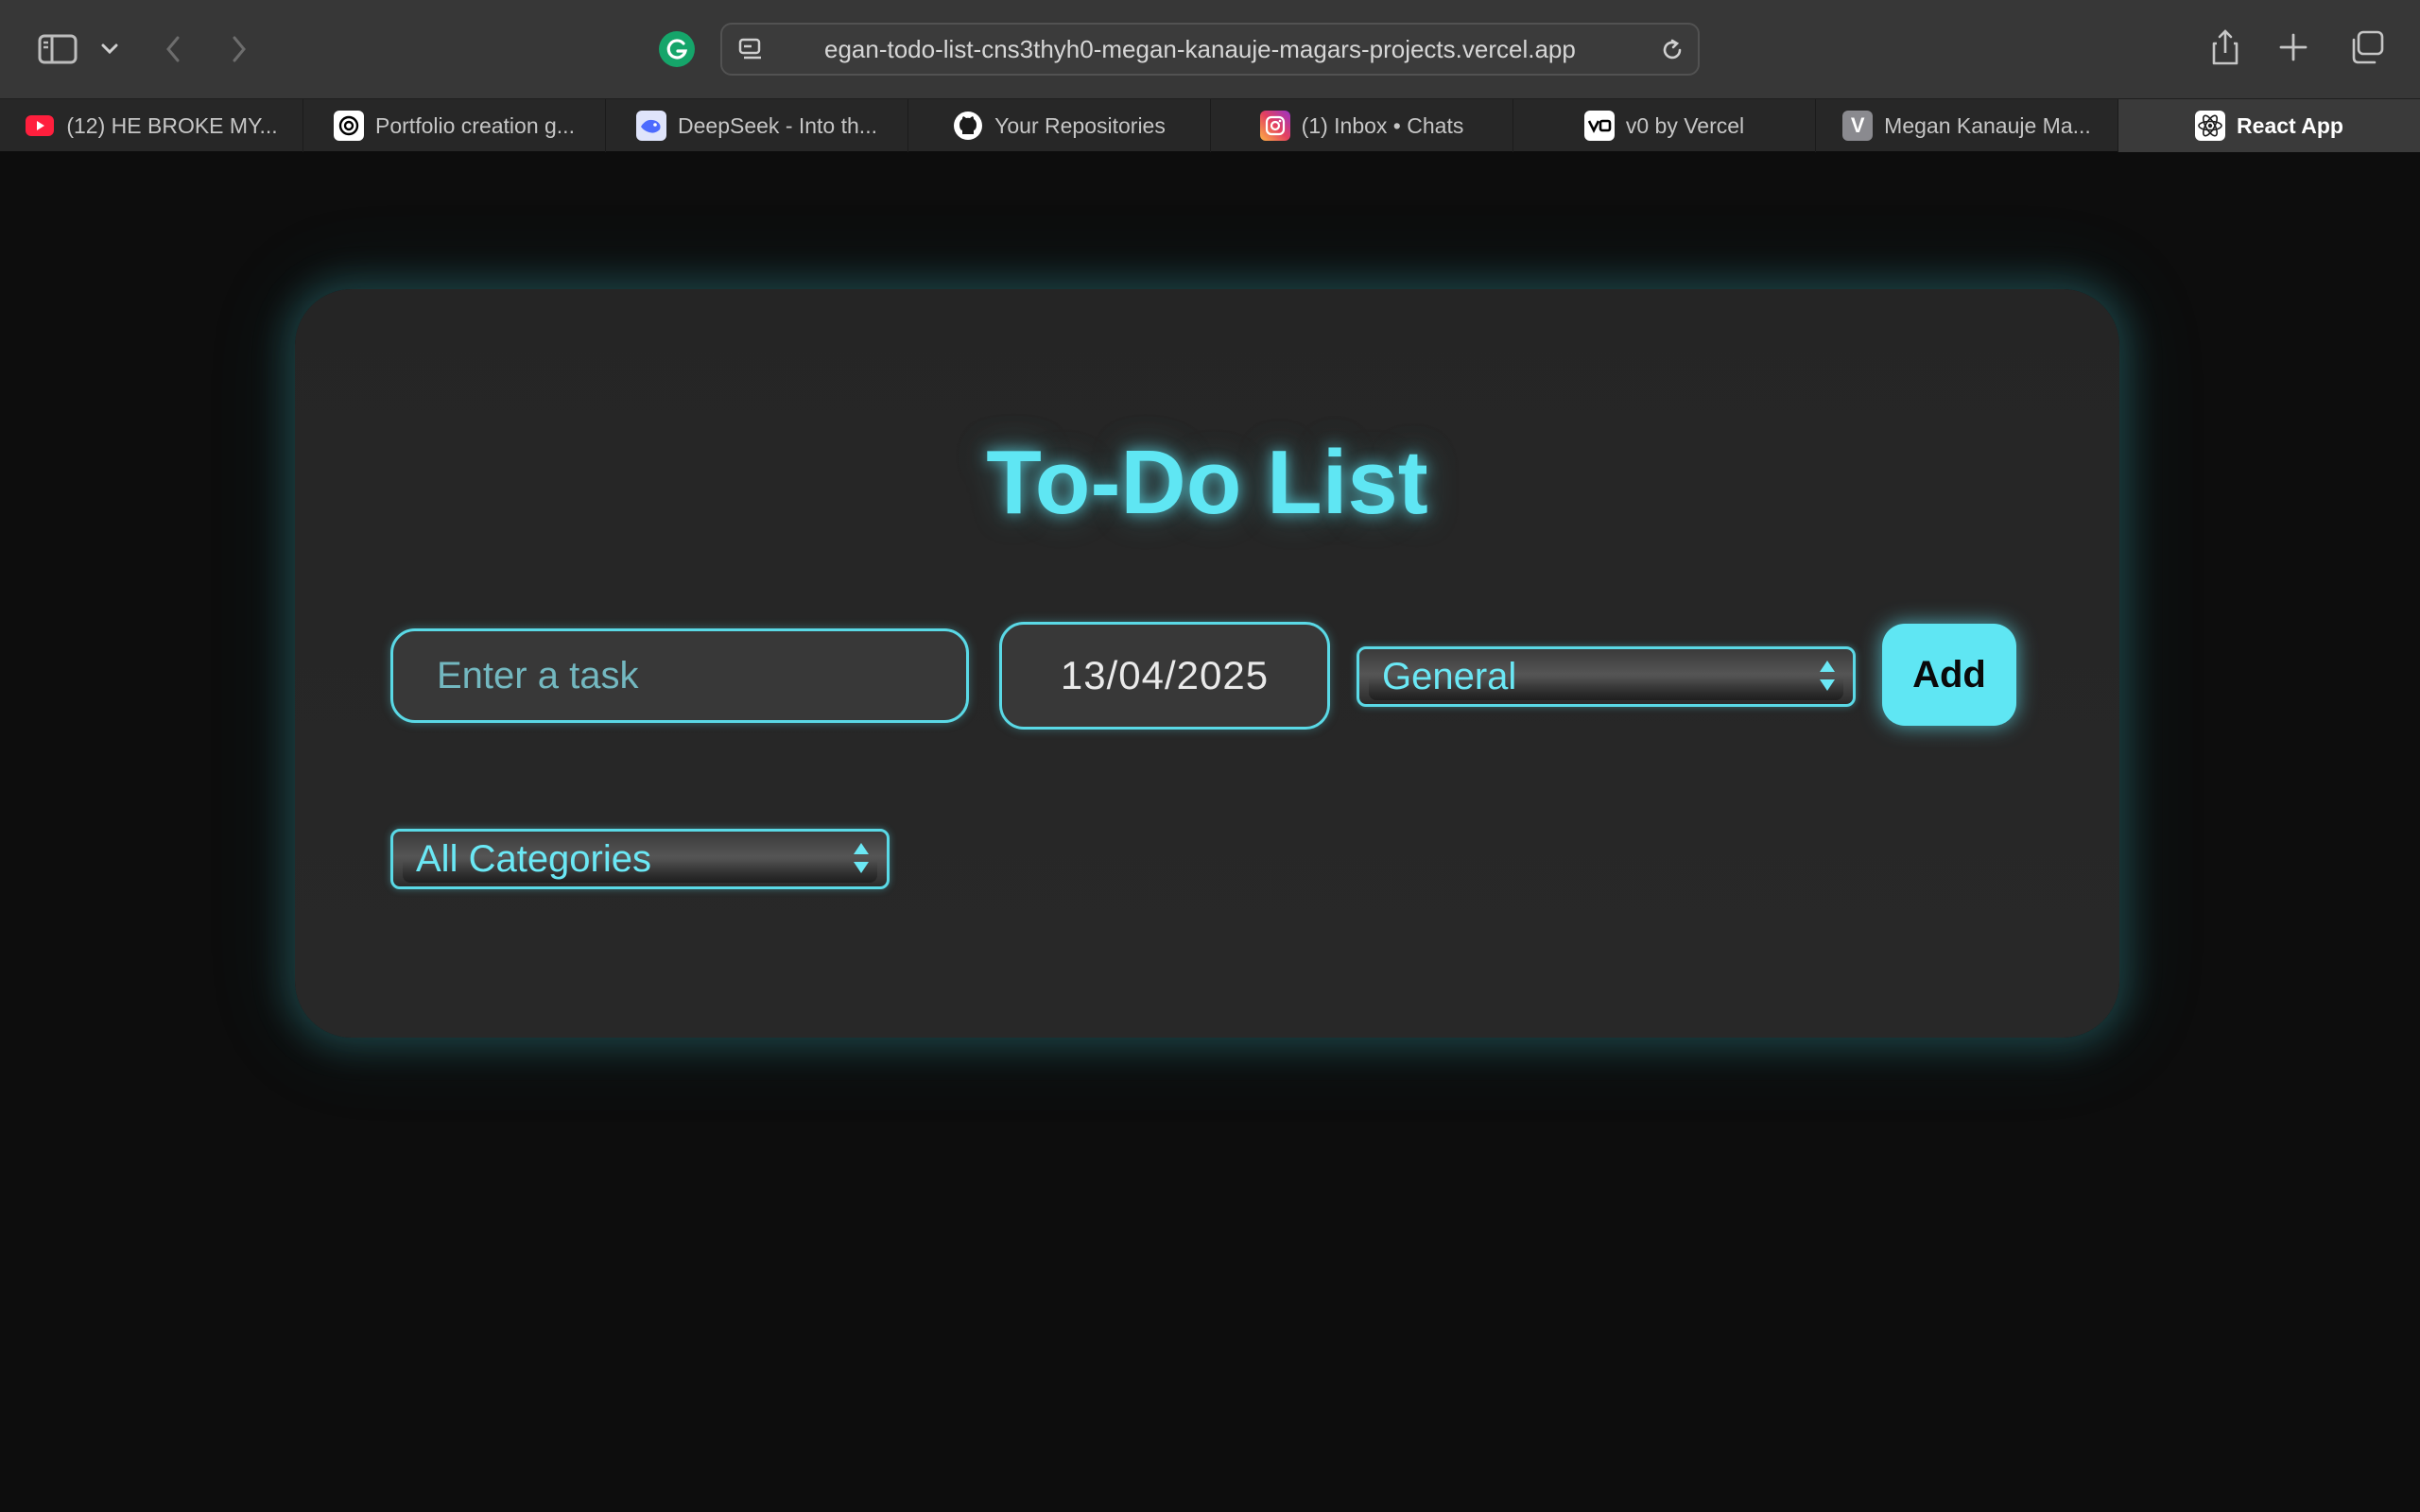 Image resolution: width=2420 pixels, height=1512 pixels. I want to click on category-filter-select: All Categories, so click(640, 859).